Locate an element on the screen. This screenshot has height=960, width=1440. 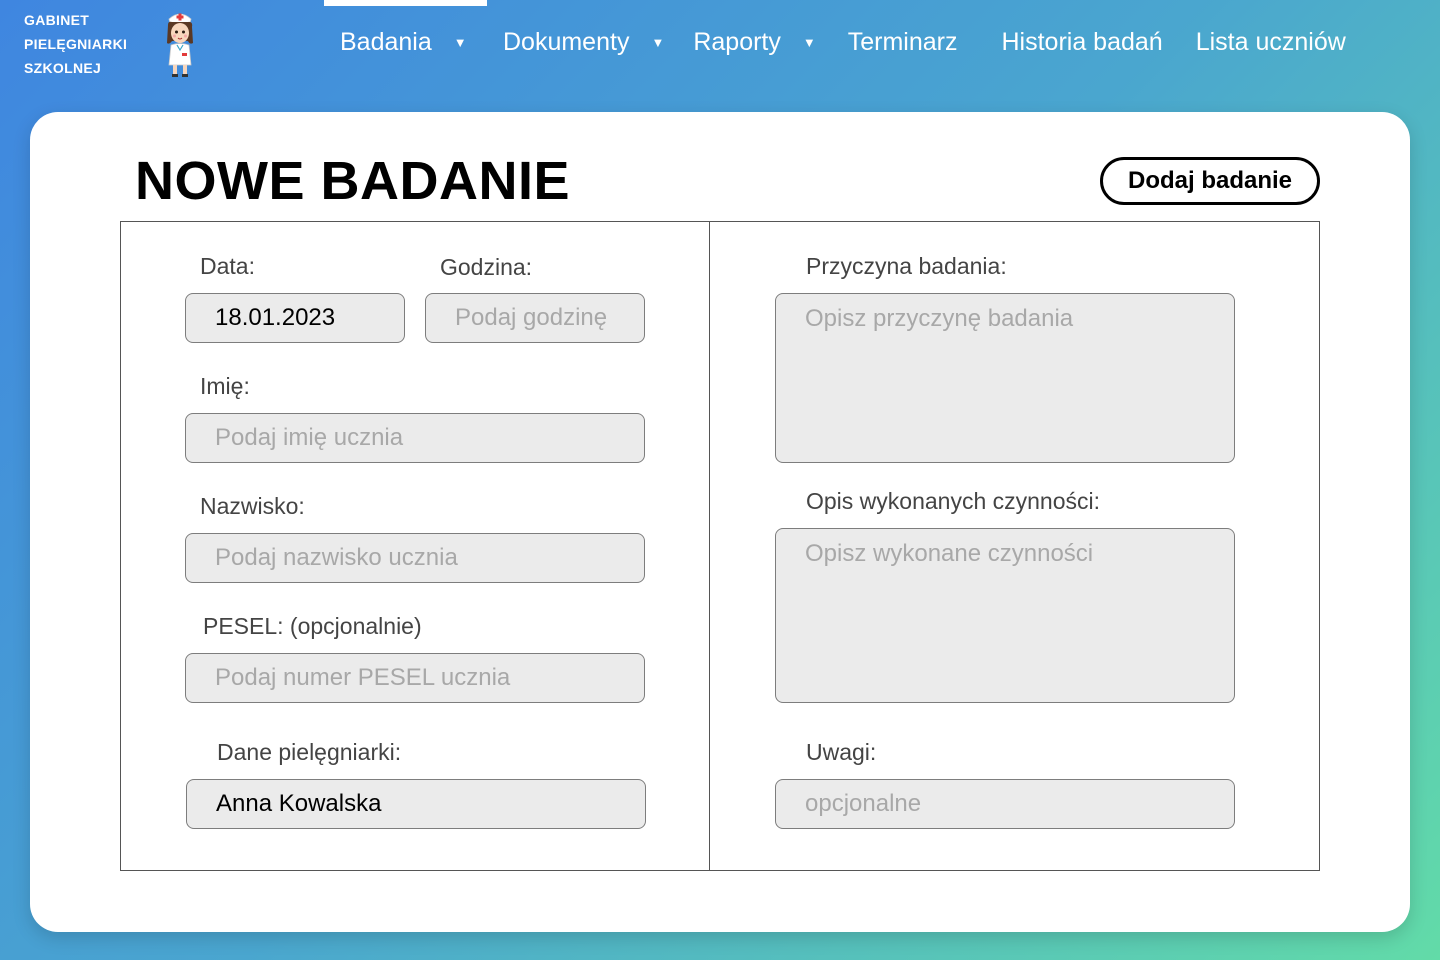
nav-item-label: Badania is located at coordinates (386, 41).